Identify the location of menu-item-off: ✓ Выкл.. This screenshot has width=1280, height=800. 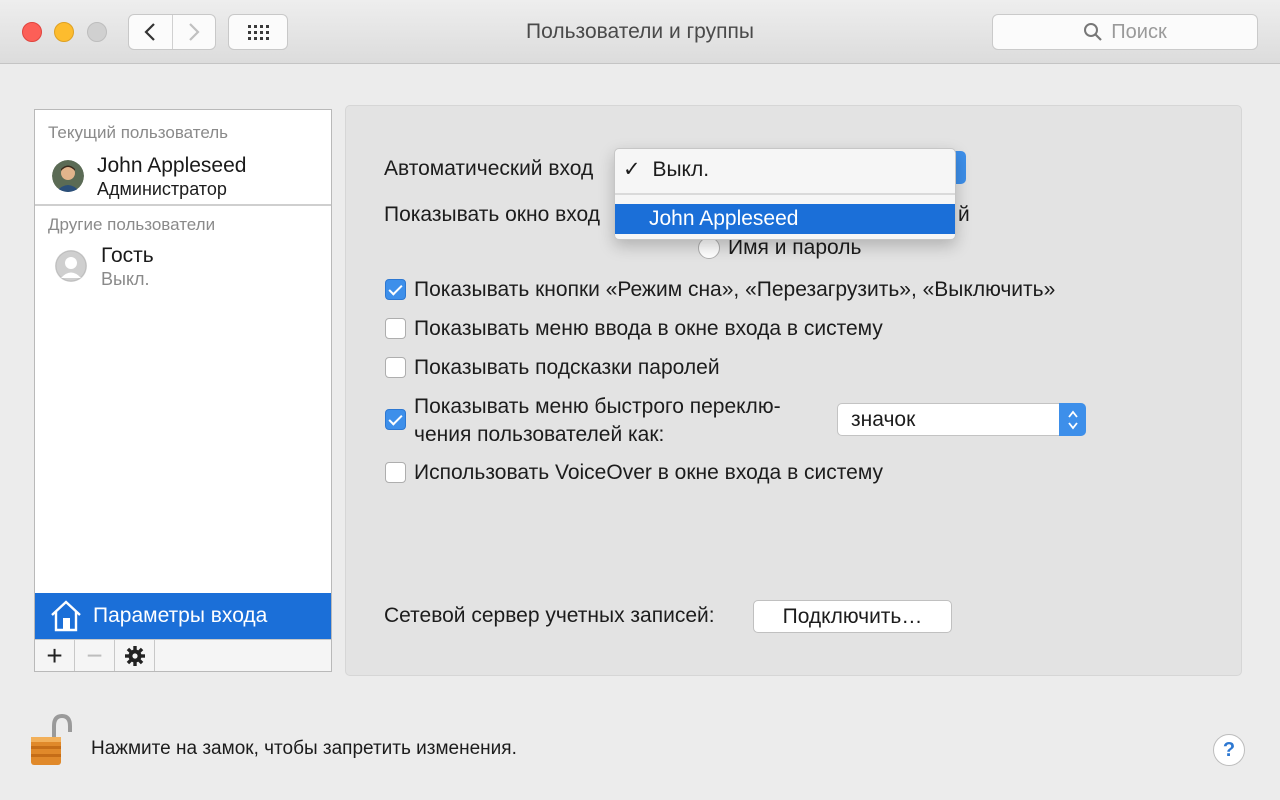
(666, 169).